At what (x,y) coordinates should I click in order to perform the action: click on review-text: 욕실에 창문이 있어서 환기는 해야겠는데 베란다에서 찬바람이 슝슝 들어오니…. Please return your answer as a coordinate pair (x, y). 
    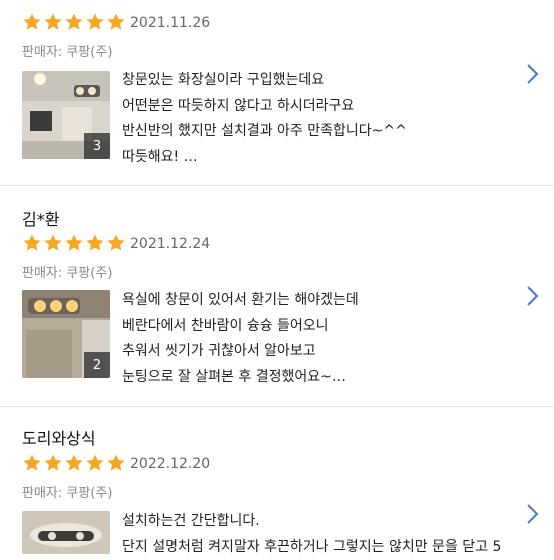
    Looking at the image, I should click on (322, 339).